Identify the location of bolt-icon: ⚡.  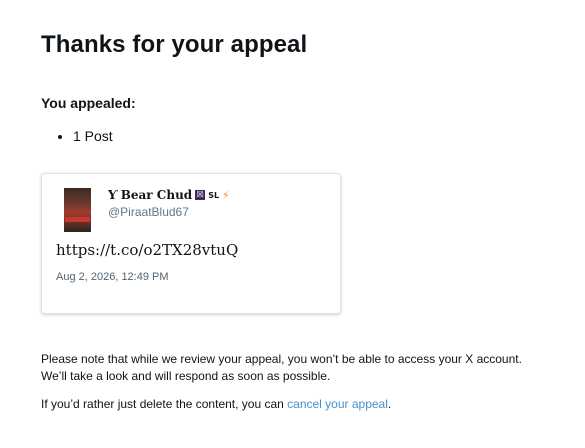
(226, 195).